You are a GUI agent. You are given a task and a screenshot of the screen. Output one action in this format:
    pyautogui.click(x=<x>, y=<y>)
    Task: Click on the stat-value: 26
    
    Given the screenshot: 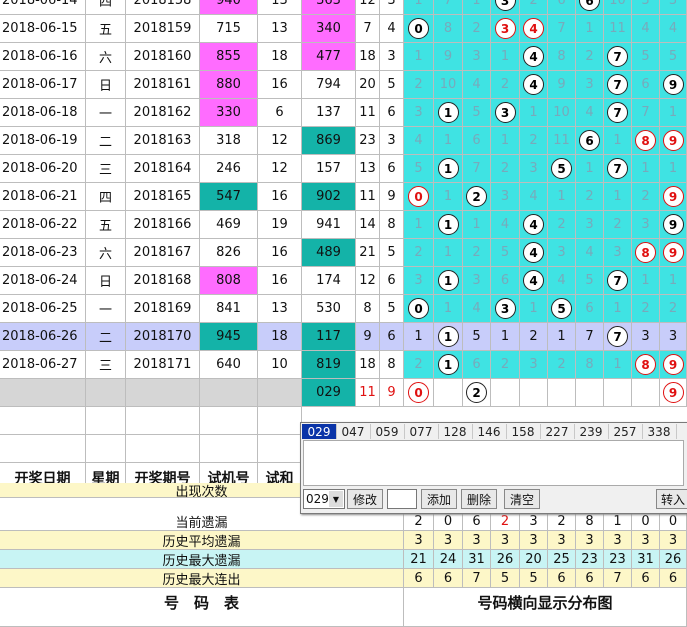 What is the action you would take?
    pyautogui.click(x=673, y=559)
    